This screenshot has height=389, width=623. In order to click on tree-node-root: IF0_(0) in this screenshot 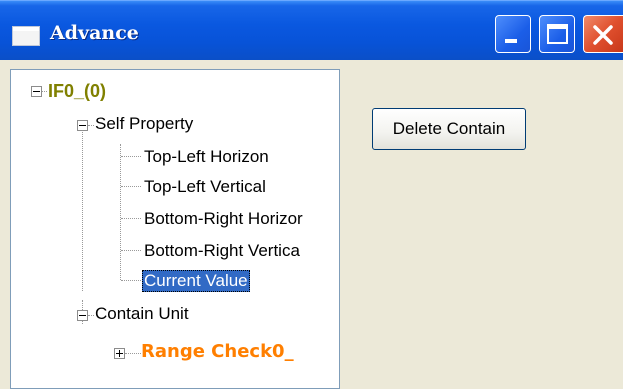, I will do `click(77, 91)`.